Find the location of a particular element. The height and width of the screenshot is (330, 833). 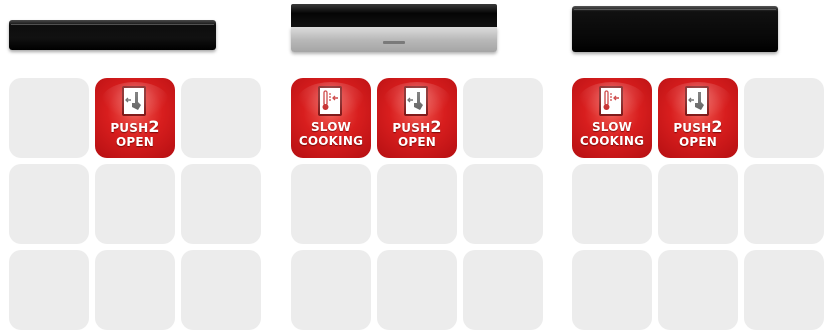

drawer-steel-front is located at coordinates (394, 39).